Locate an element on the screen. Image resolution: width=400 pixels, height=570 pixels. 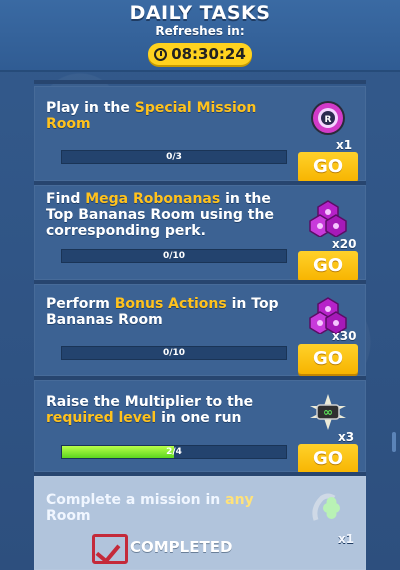
page-title: DAILY TASKS is located at coordinates (200, 13).